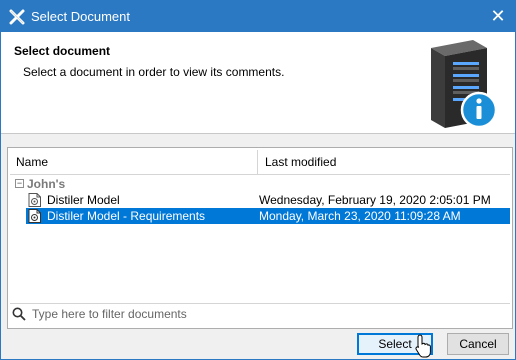  Describe the element at coordinates (267, 314) in the screenshot. I see `filter-input` at that location.